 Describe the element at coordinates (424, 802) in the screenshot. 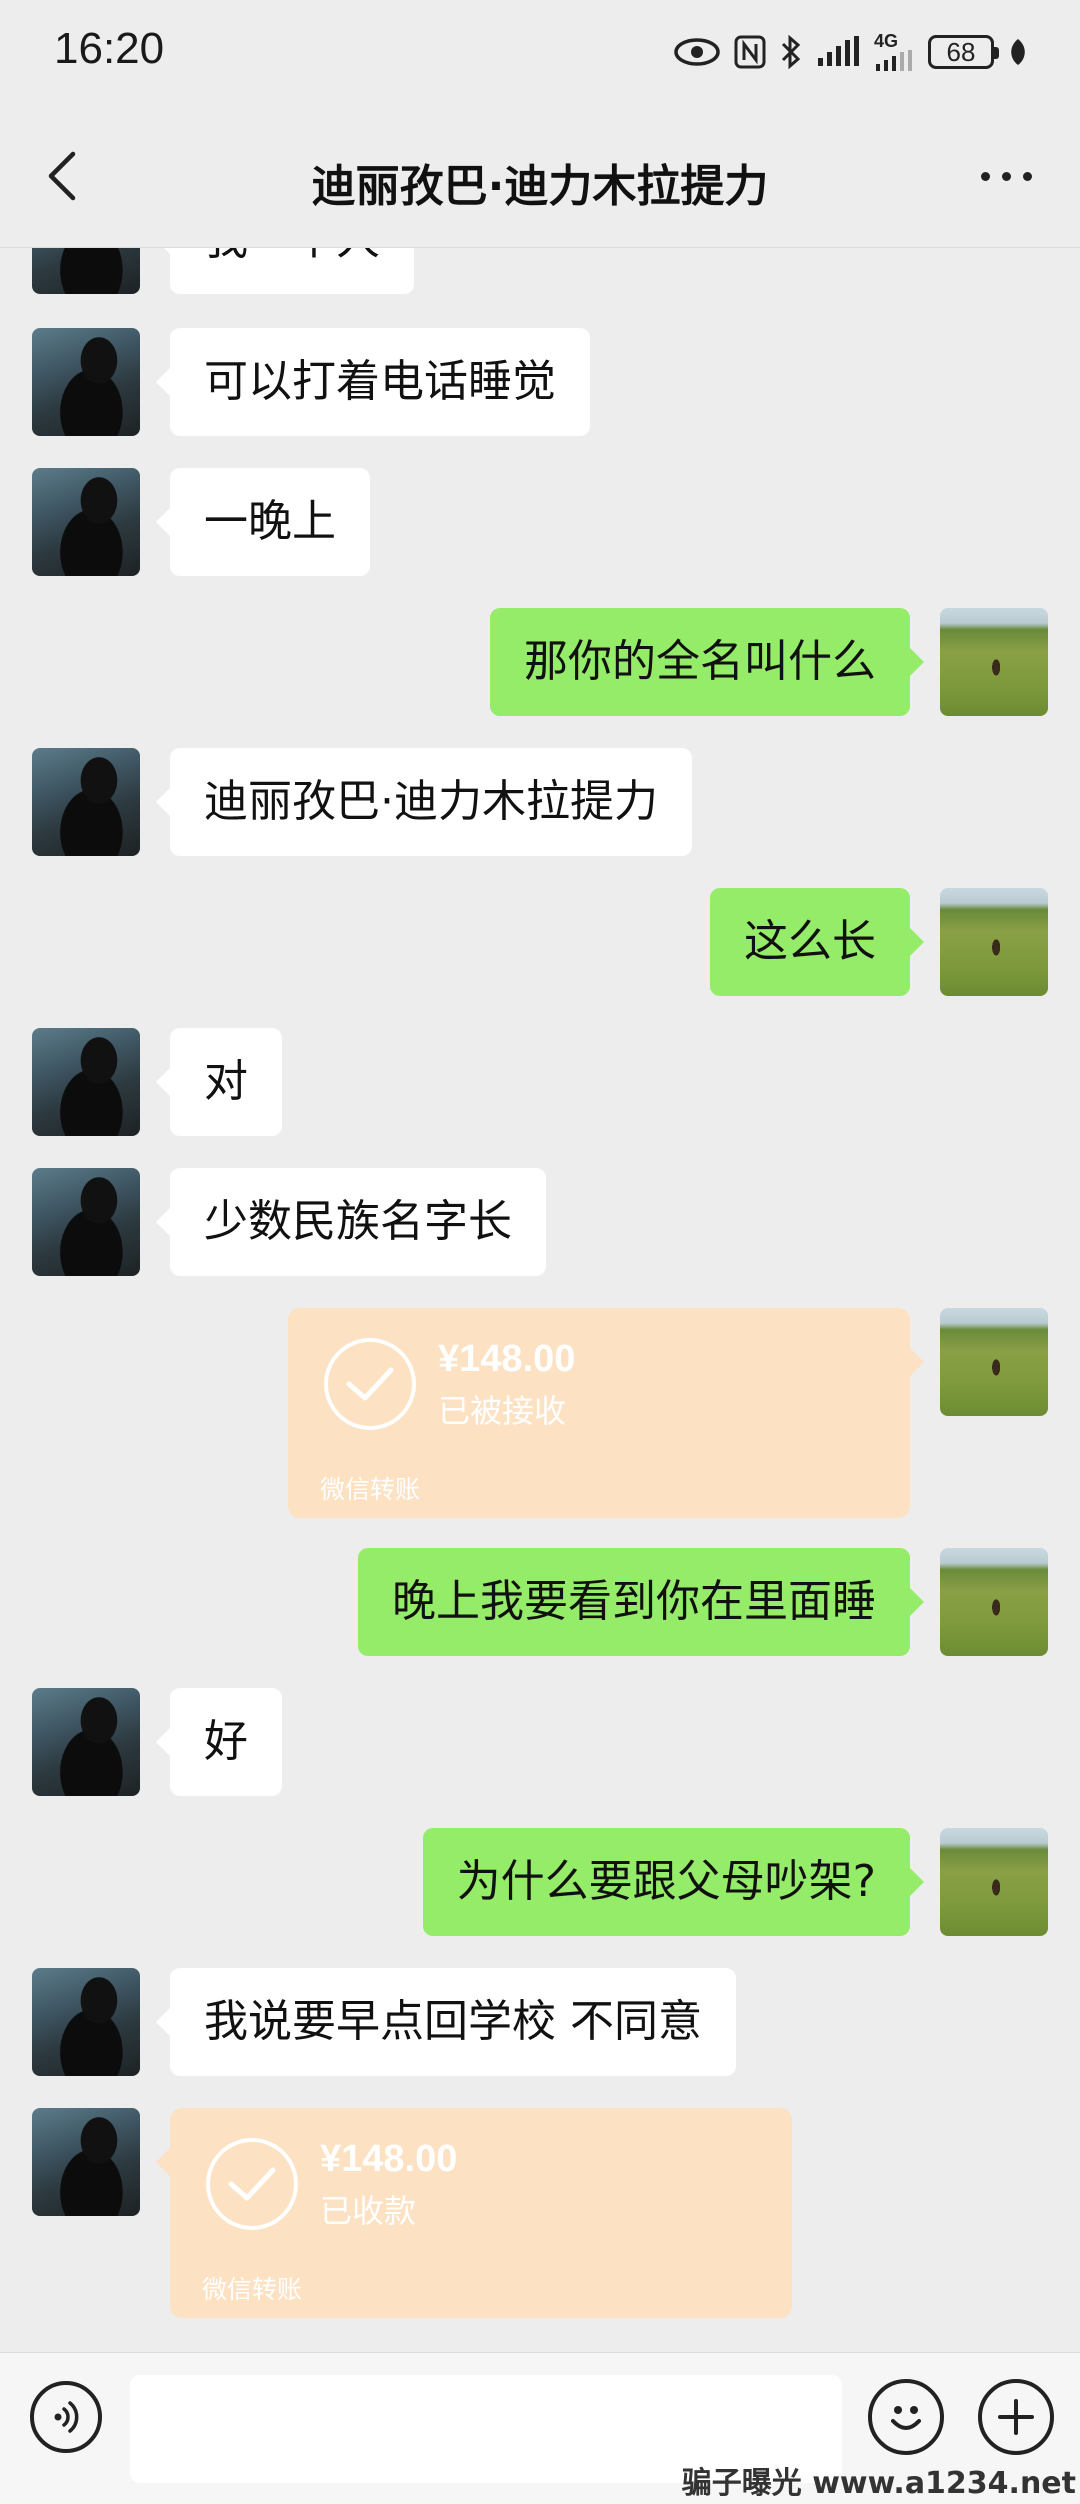

I see `message-bubble: 迪丽孜巴·迪力木拉提力` at that location.